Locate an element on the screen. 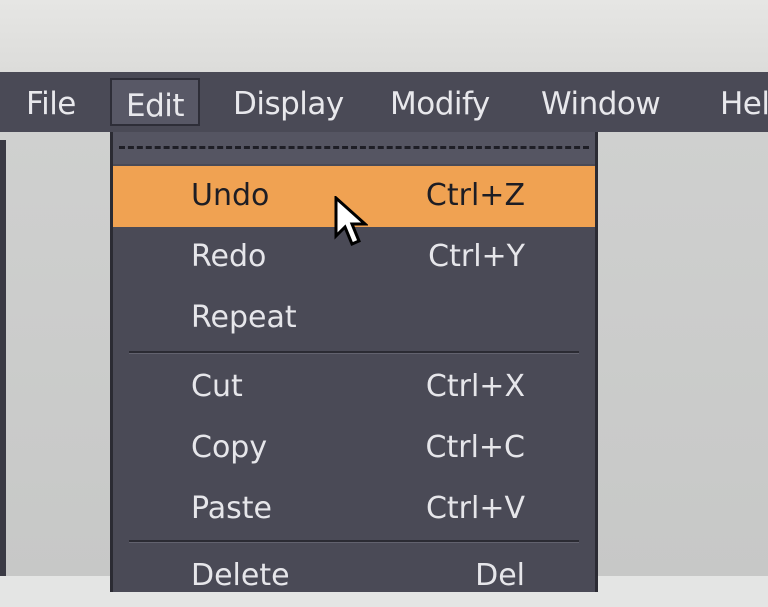 This screenshot has width=768, height=607. menu-item-shortcut: Ctrl+Z is located at coordinates (475, 195).